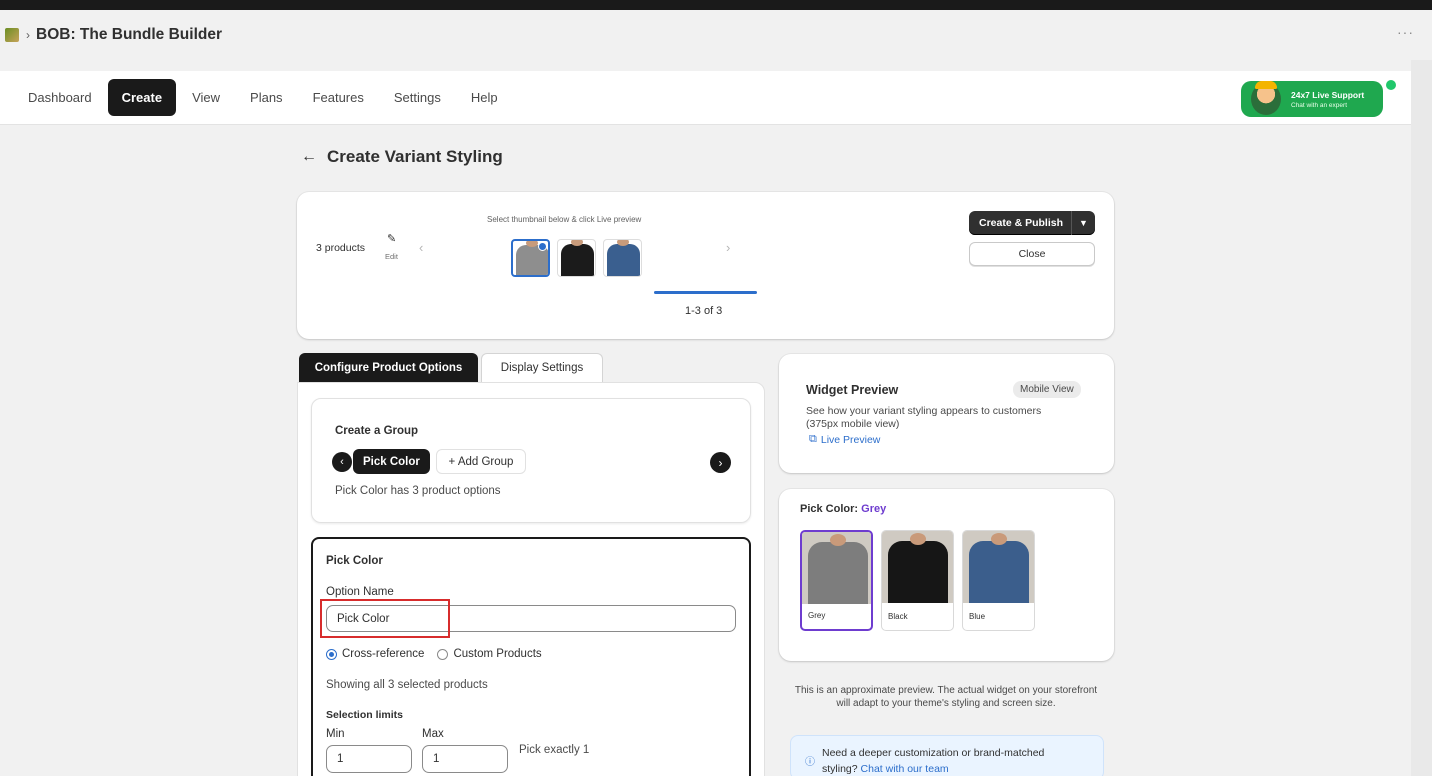 This screenshot has height=776, width=1432. I want to click on radio-cross-reference, so click(331, 654).